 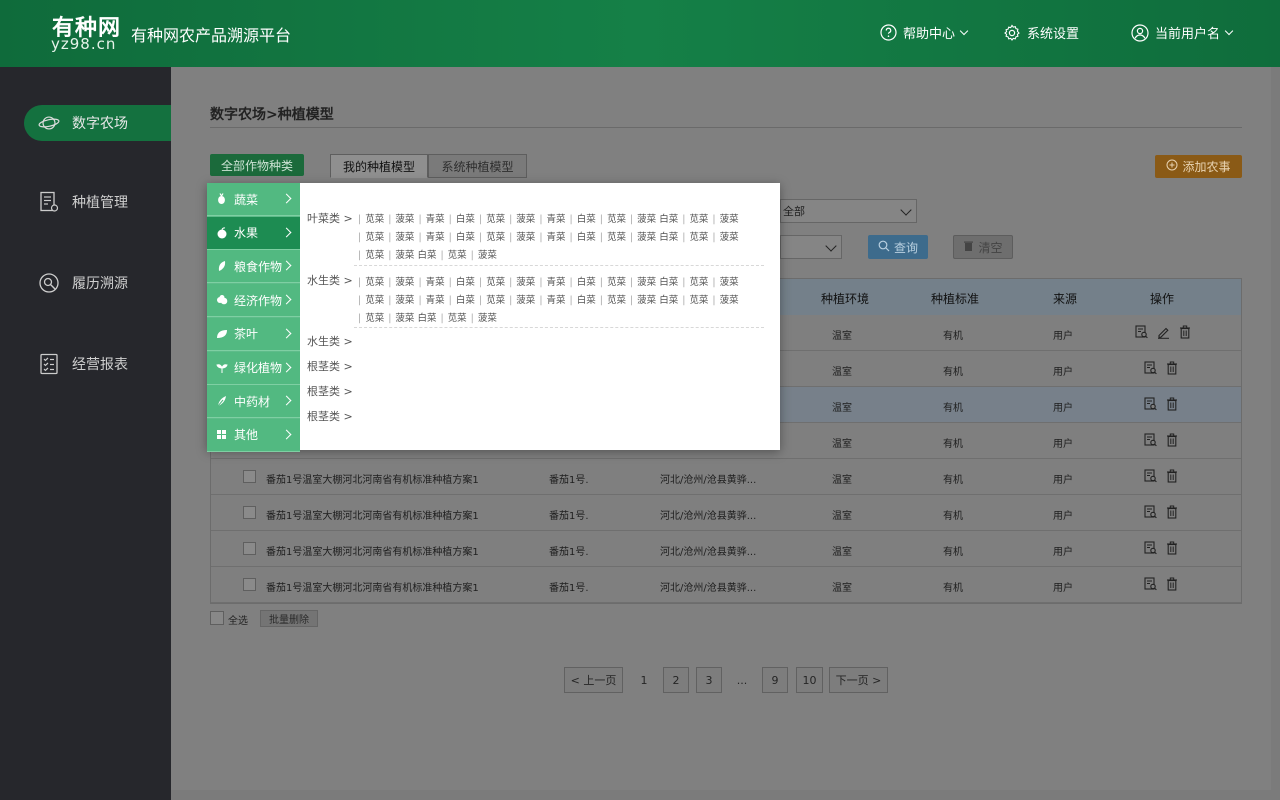 What do you see at coordinates (898, 247) in the screenshot?
I see `query-button: 查询` at bounding box center [898, 247].